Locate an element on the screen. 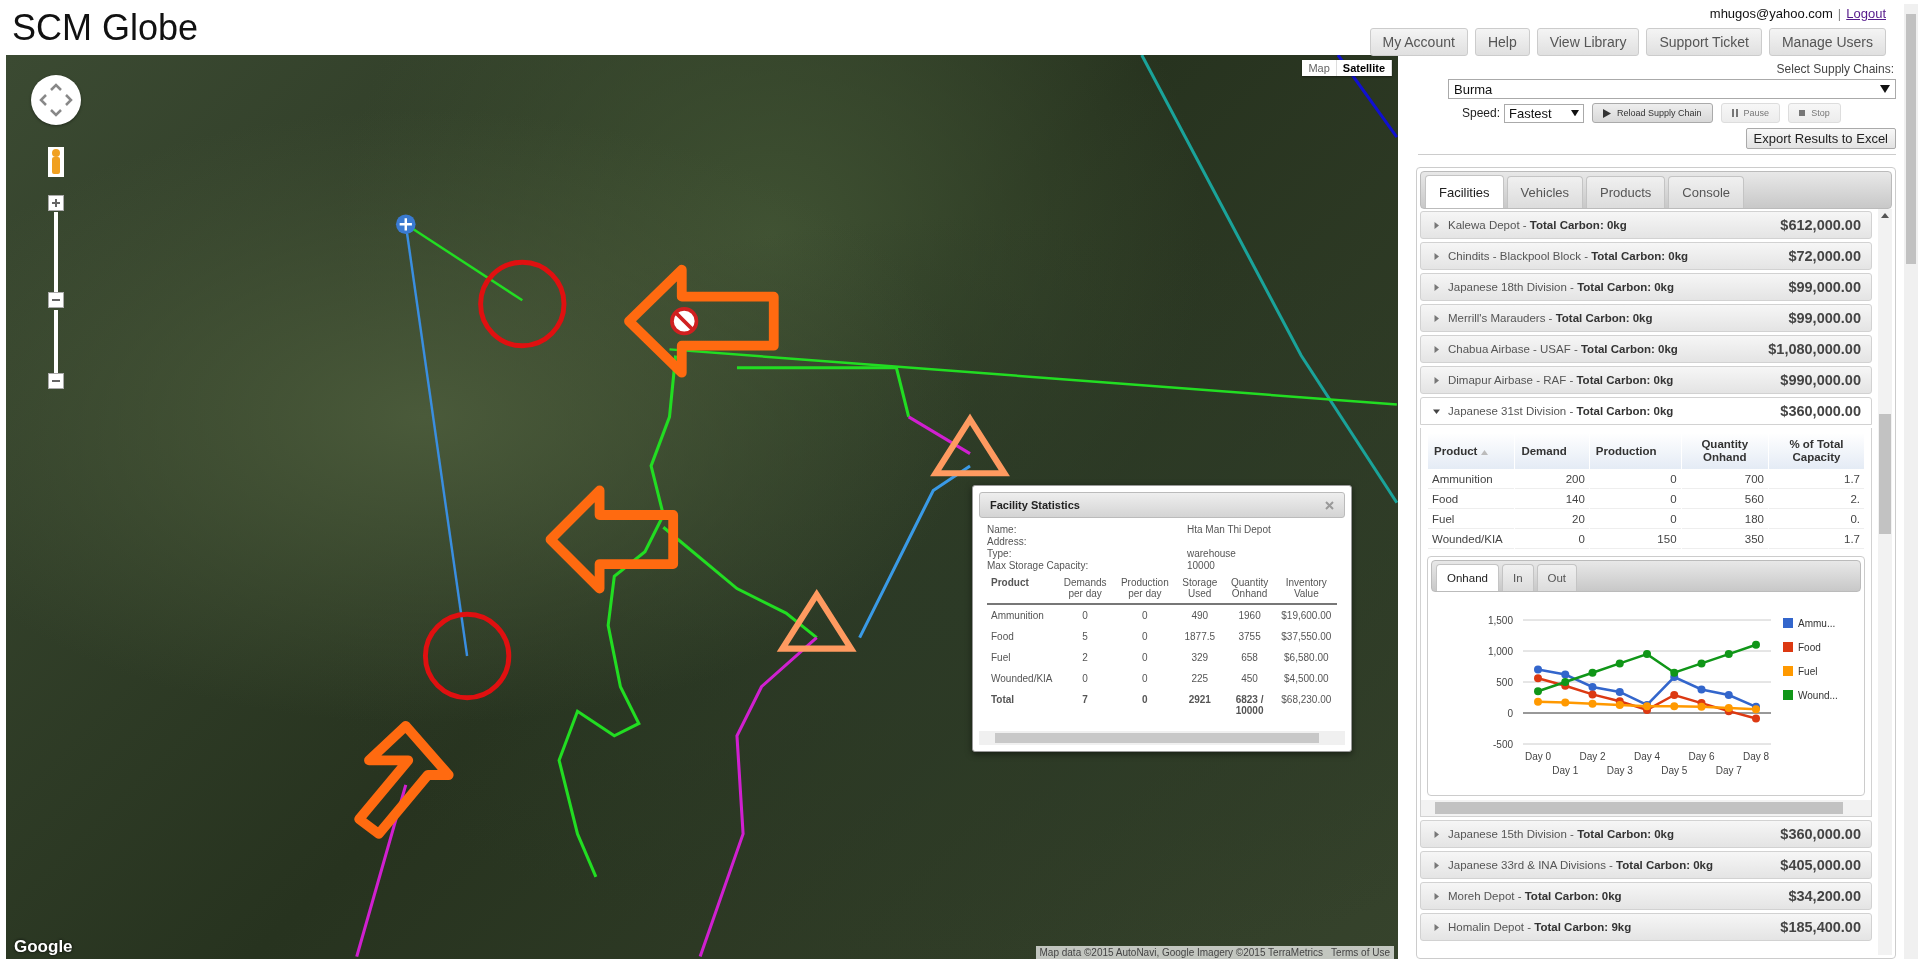 Image resolution: width=1918 pixels, height=959 pixels. facility-row: Dimapur Airbase - RAF - Total Carbon: 0kg $990,000.00 is located at coordinates (1646, 380).